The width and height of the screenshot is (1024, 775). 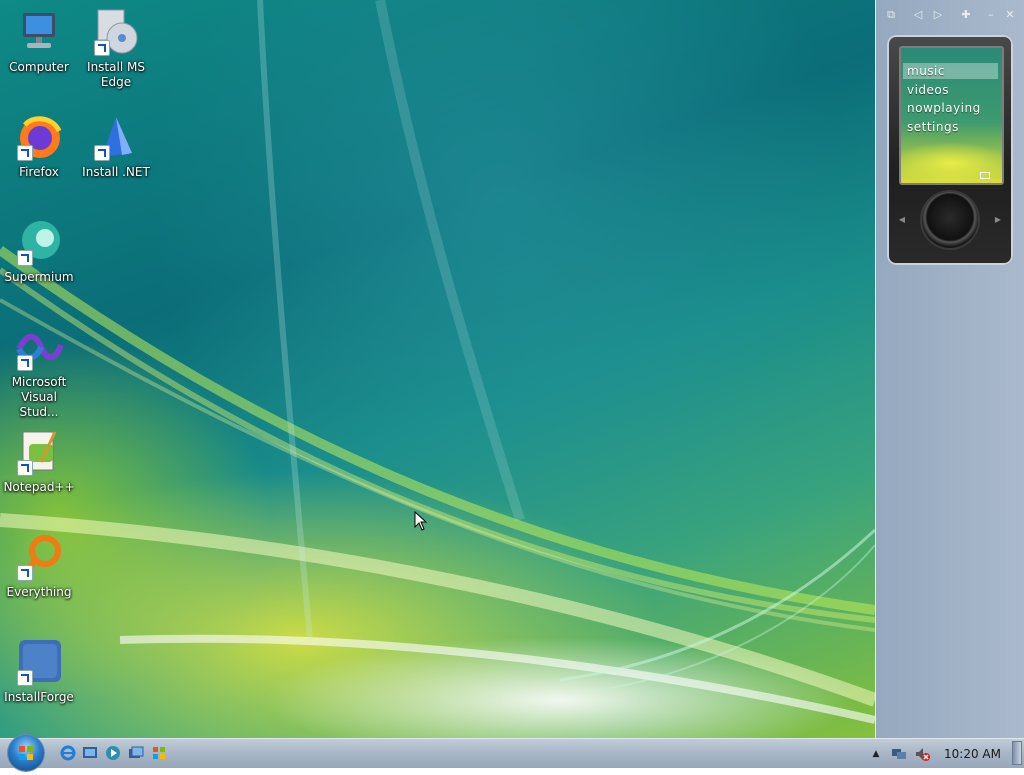 What do you see at coordinates (39, 592) in the screenshot?
I see `desktop-icon-label: Everything` at bounding box center [39, 592].